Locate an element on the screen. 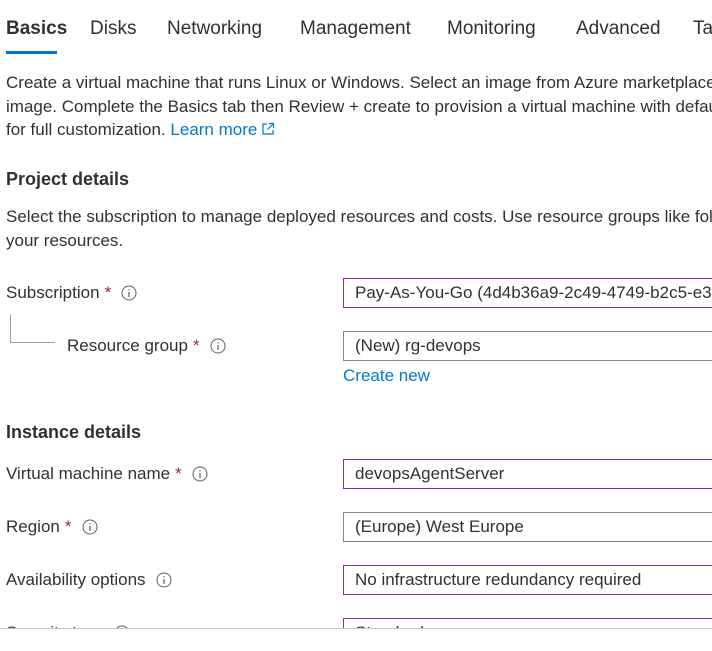 Image resolution: width=712 pixels, height=651 pixels. subscription-label: Subscription * is located at coordinates (71, 293).